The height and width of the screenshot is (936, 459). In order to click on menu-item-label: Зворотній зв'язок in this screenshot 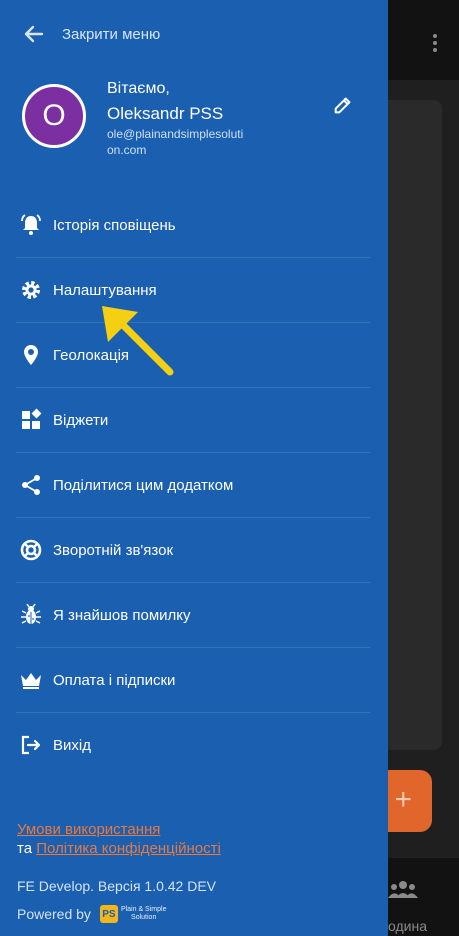, I will do `click(113, 550)`.